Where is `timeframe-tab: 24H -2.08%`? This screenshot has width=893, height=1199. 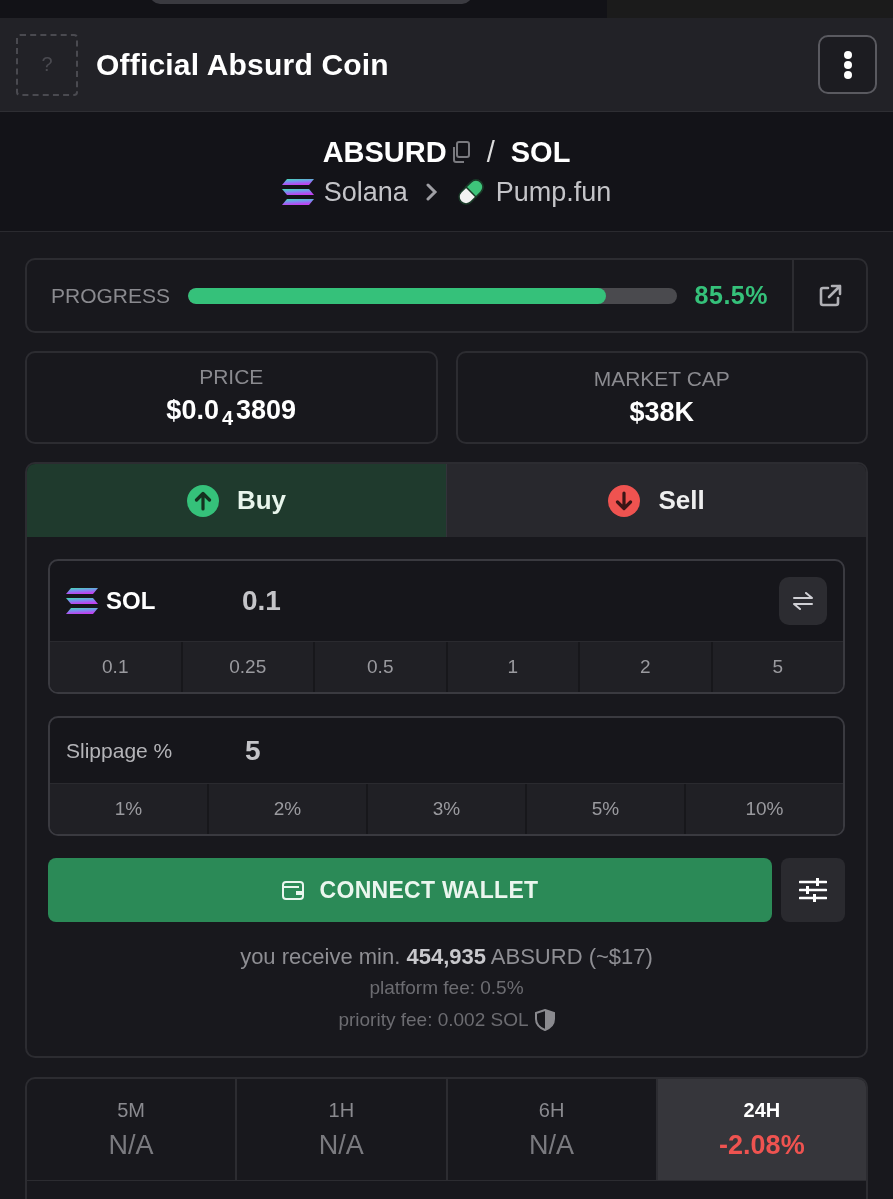 timeframe-tab: 24H -2.08% is located at coordinates (760, 1129).